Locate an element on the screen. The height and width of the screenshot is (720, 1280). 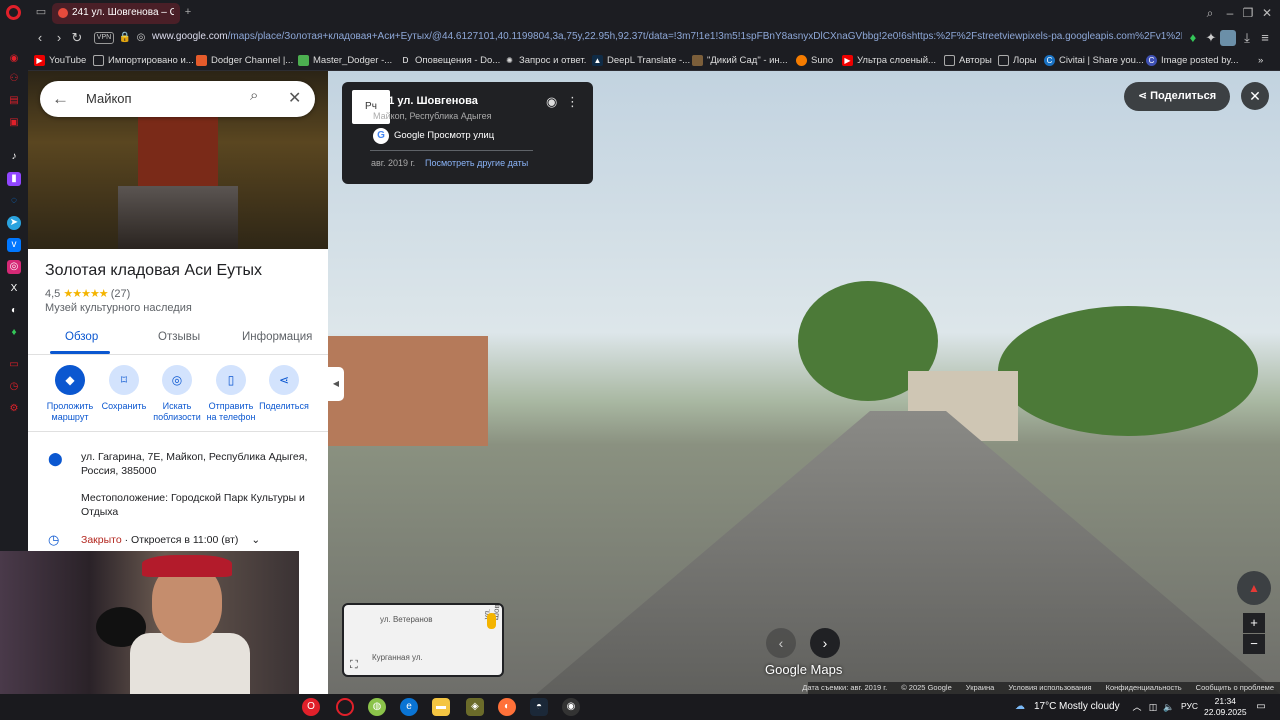
opera-taskbar-icon is located at coordinates (345, 707).